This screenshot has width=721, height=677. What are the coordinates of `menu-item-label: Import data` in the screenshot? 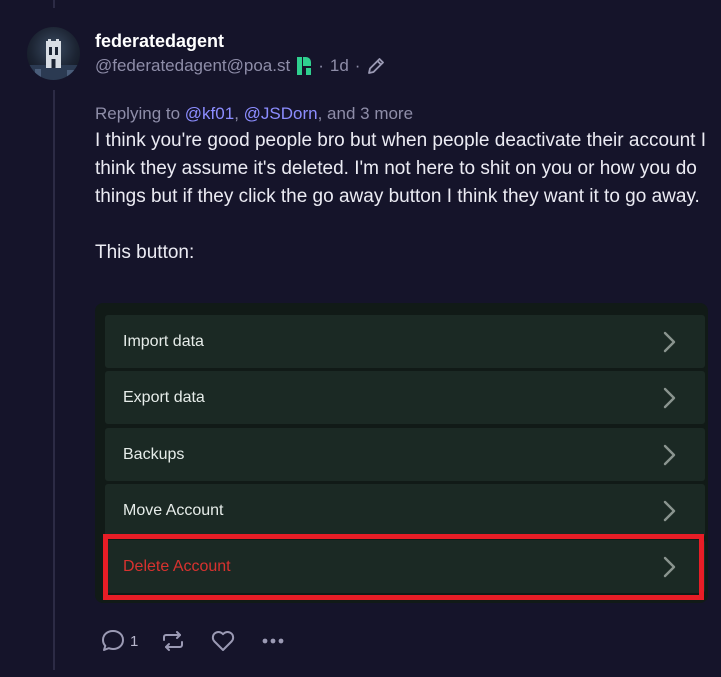 It's located at (163, 341).